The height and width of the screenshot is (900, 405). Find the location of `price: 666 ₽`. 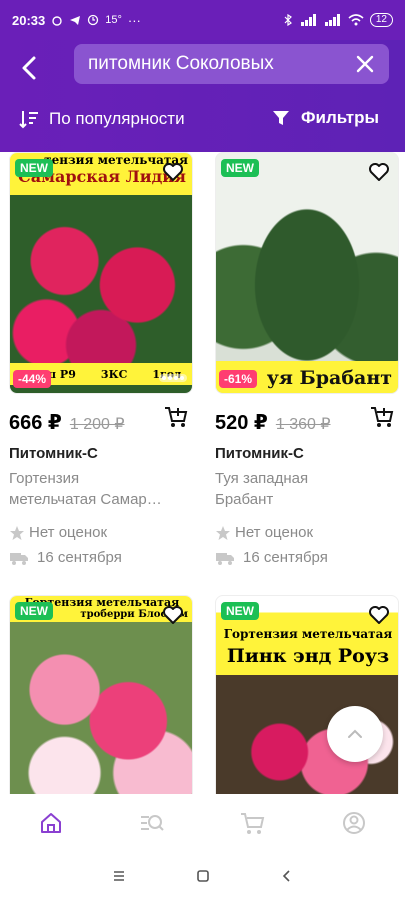

price: 666 ₽ is located at coordinates (35, 423).